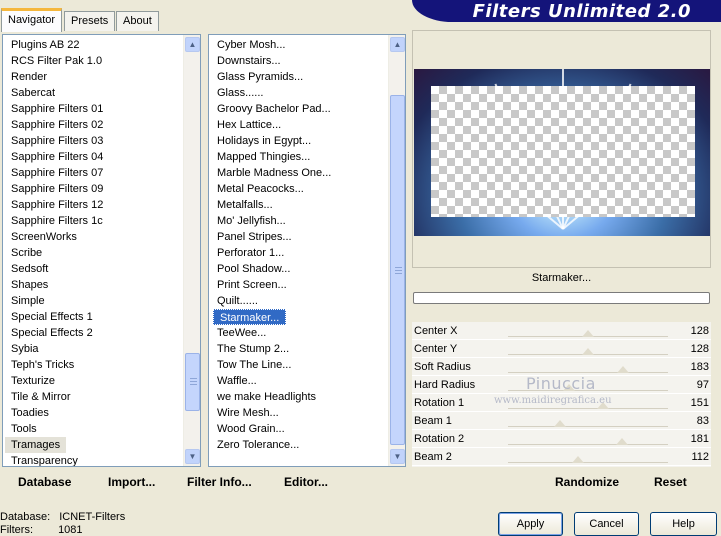 The width and height of the screenshot is (721, 536). I want to click on parameter-row: Beam 2 112, so click(561, 457).